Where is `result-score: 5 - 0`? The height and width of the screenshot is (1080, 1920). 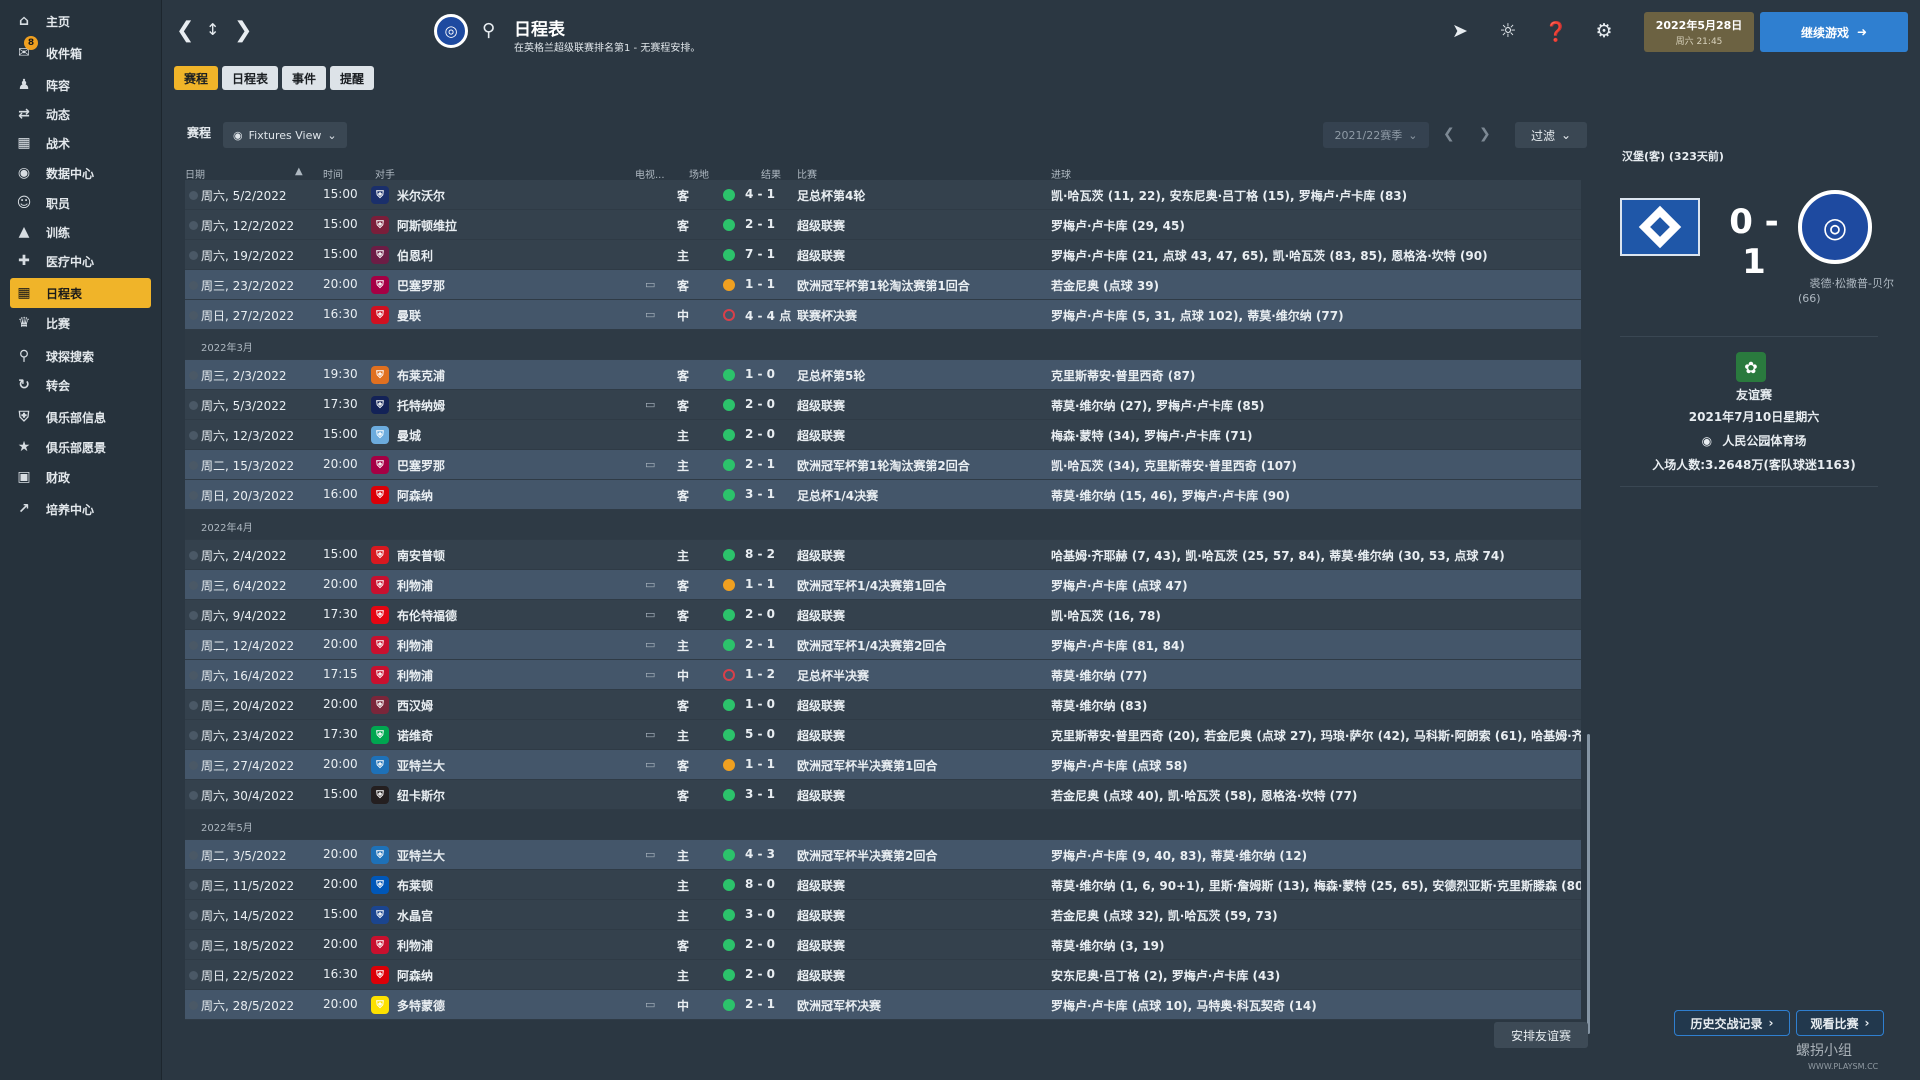
result-score: 5 - 0 is located at coordinates (760, 734).